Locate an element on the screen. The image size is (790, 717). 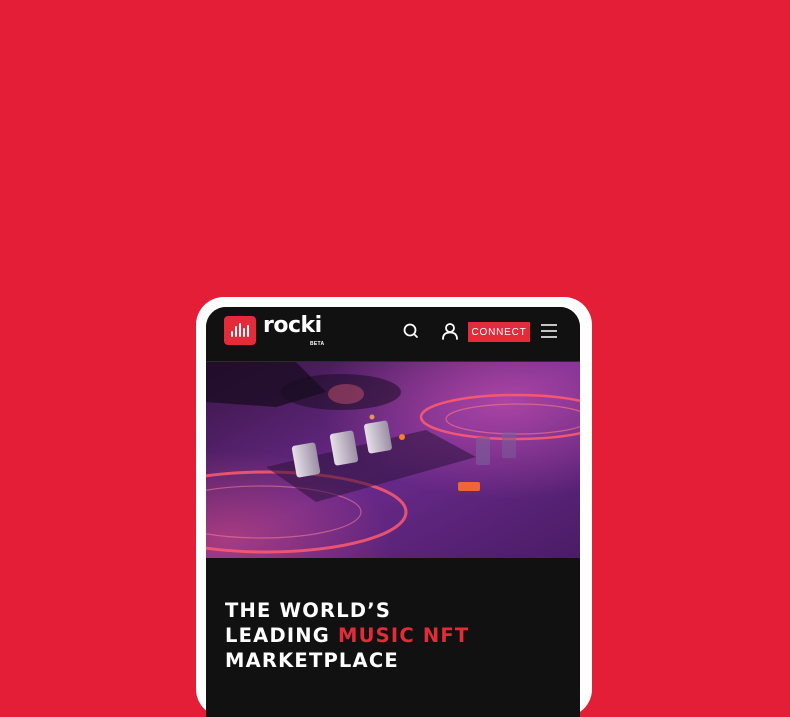
top-navbar: rocki BETA CONNECT is located at coordinates (393, 334).